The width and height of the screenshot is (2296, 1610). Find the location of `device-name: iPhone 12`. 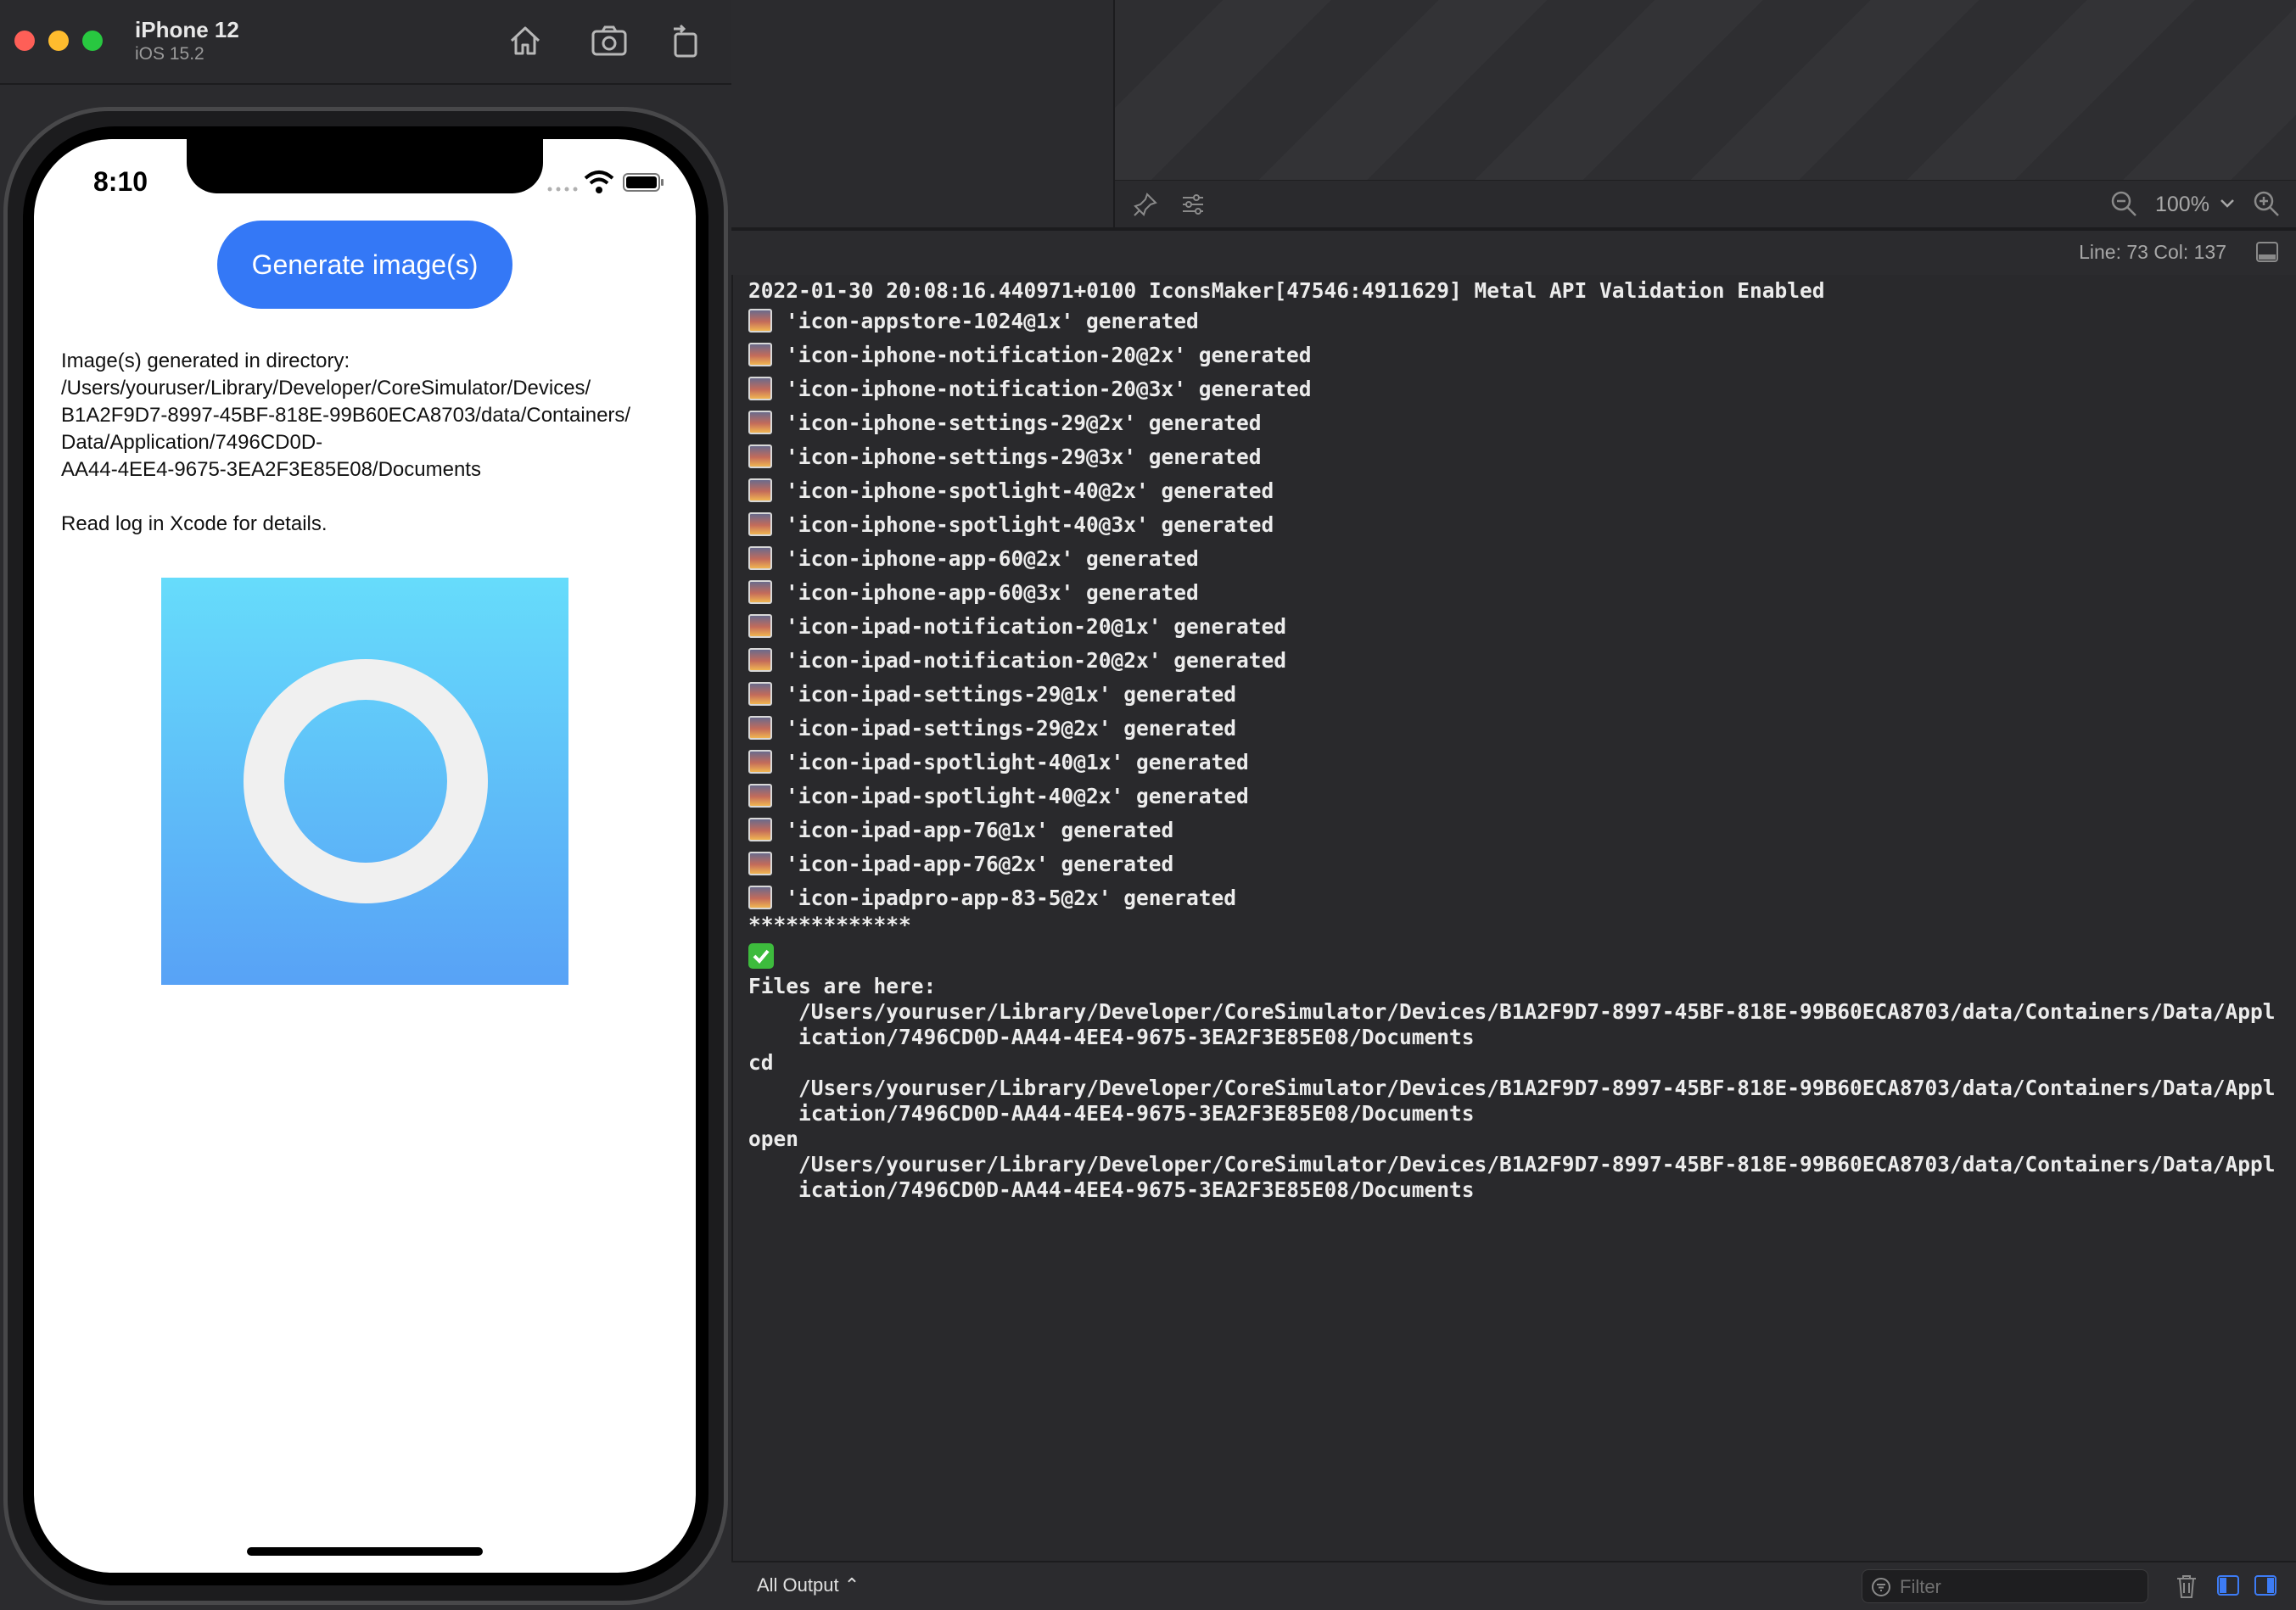

device-name: iPhone 12 is located at coordinates (187, 29).